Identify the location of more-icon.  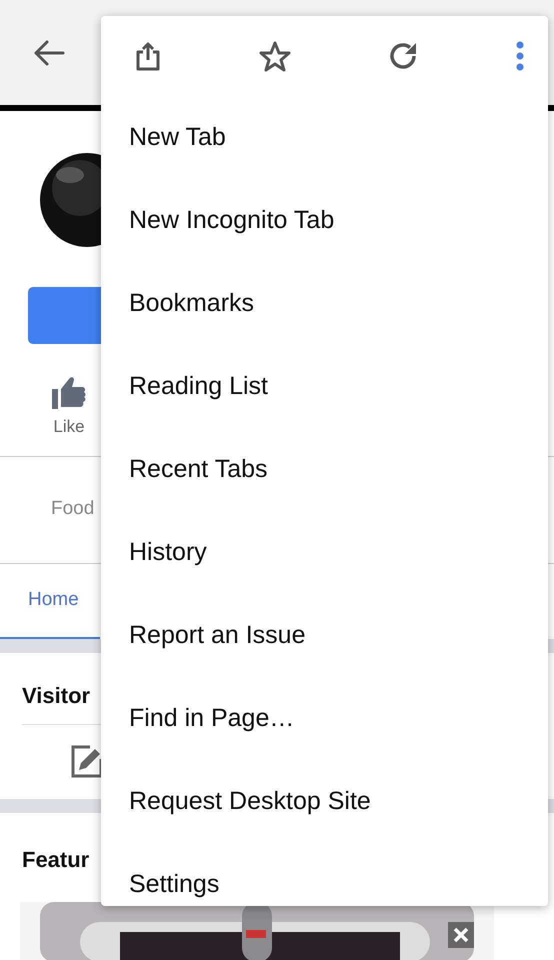
(520, 56).